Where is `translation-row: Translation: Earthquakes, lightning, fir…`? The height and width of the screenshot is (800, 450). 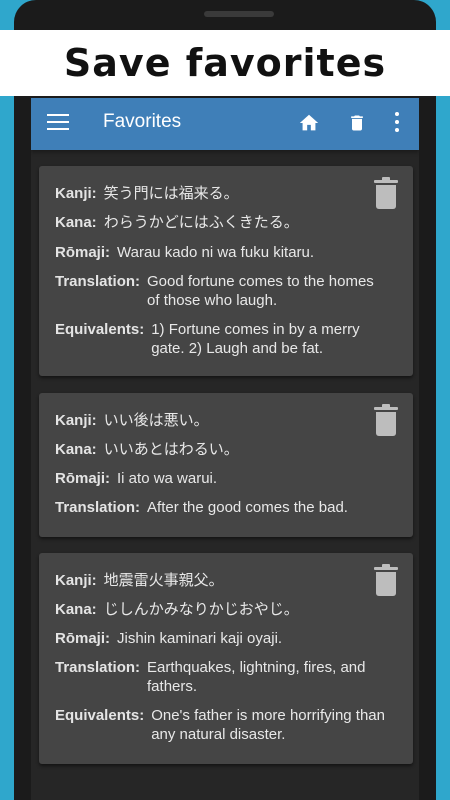 translation-row: Translation: Earthquakes, lightning, fir… is located at coordinates (210, 677).